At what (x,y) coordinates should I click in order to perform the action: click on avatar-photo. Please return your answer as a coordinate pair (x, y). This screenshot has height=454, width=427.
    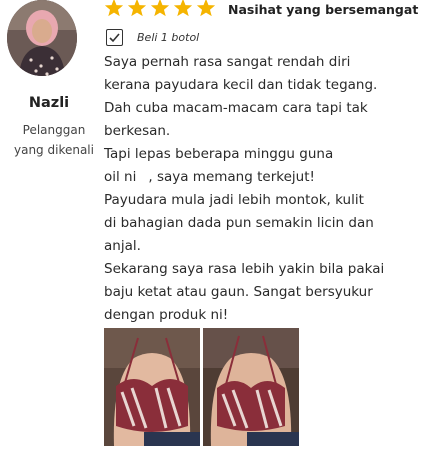
    Looking at the image, I should click on (42, 38).